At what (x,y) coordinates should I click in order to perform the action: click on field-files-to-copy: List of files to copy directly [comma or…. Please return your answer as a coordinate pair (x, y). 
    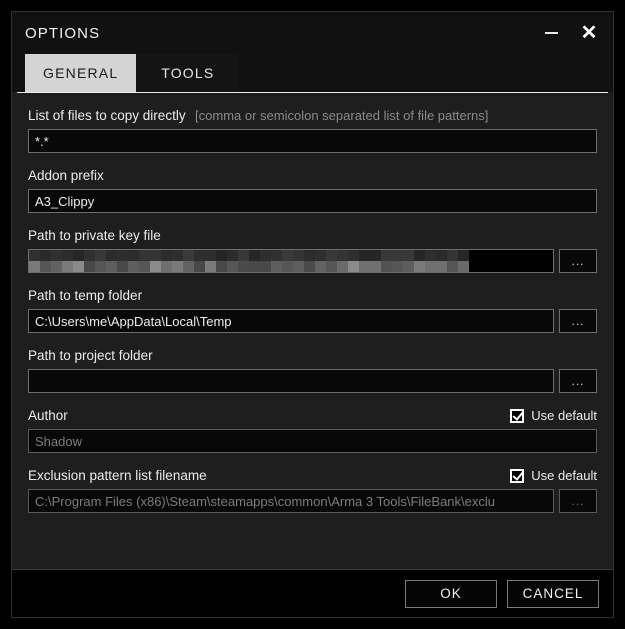
    Looking at the image, I should click on (312, 130).